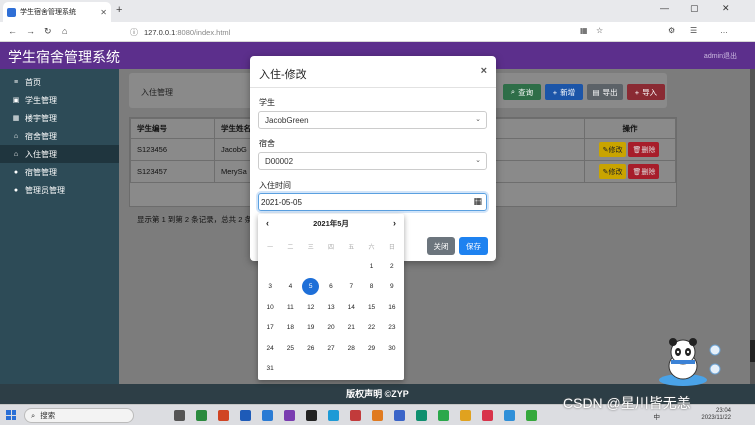 This screenshot has width=755, height=425. What do you see at coordinates (392, 266) in the screenshot?
I see `calendar-day: 2` at bounding box center [392, 266].